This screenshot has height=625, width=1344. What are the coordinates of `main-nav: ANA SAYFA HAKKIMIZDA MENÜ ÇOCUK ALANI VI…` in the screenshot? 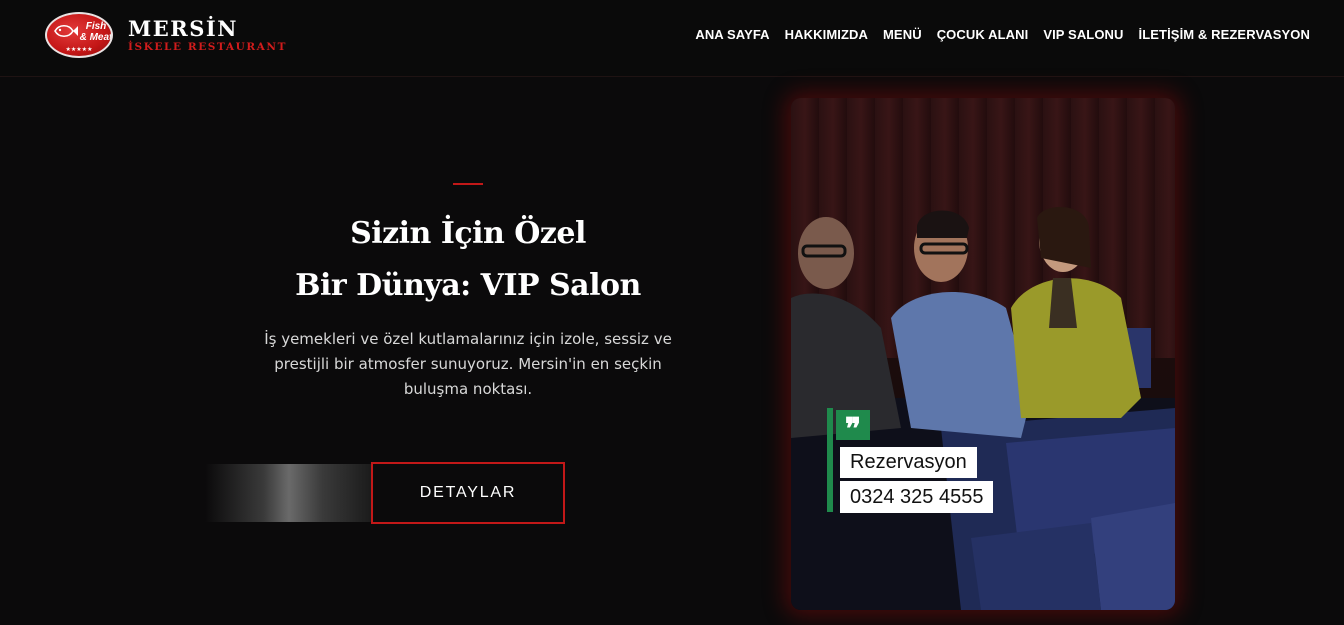 It's located at (1002, 34).